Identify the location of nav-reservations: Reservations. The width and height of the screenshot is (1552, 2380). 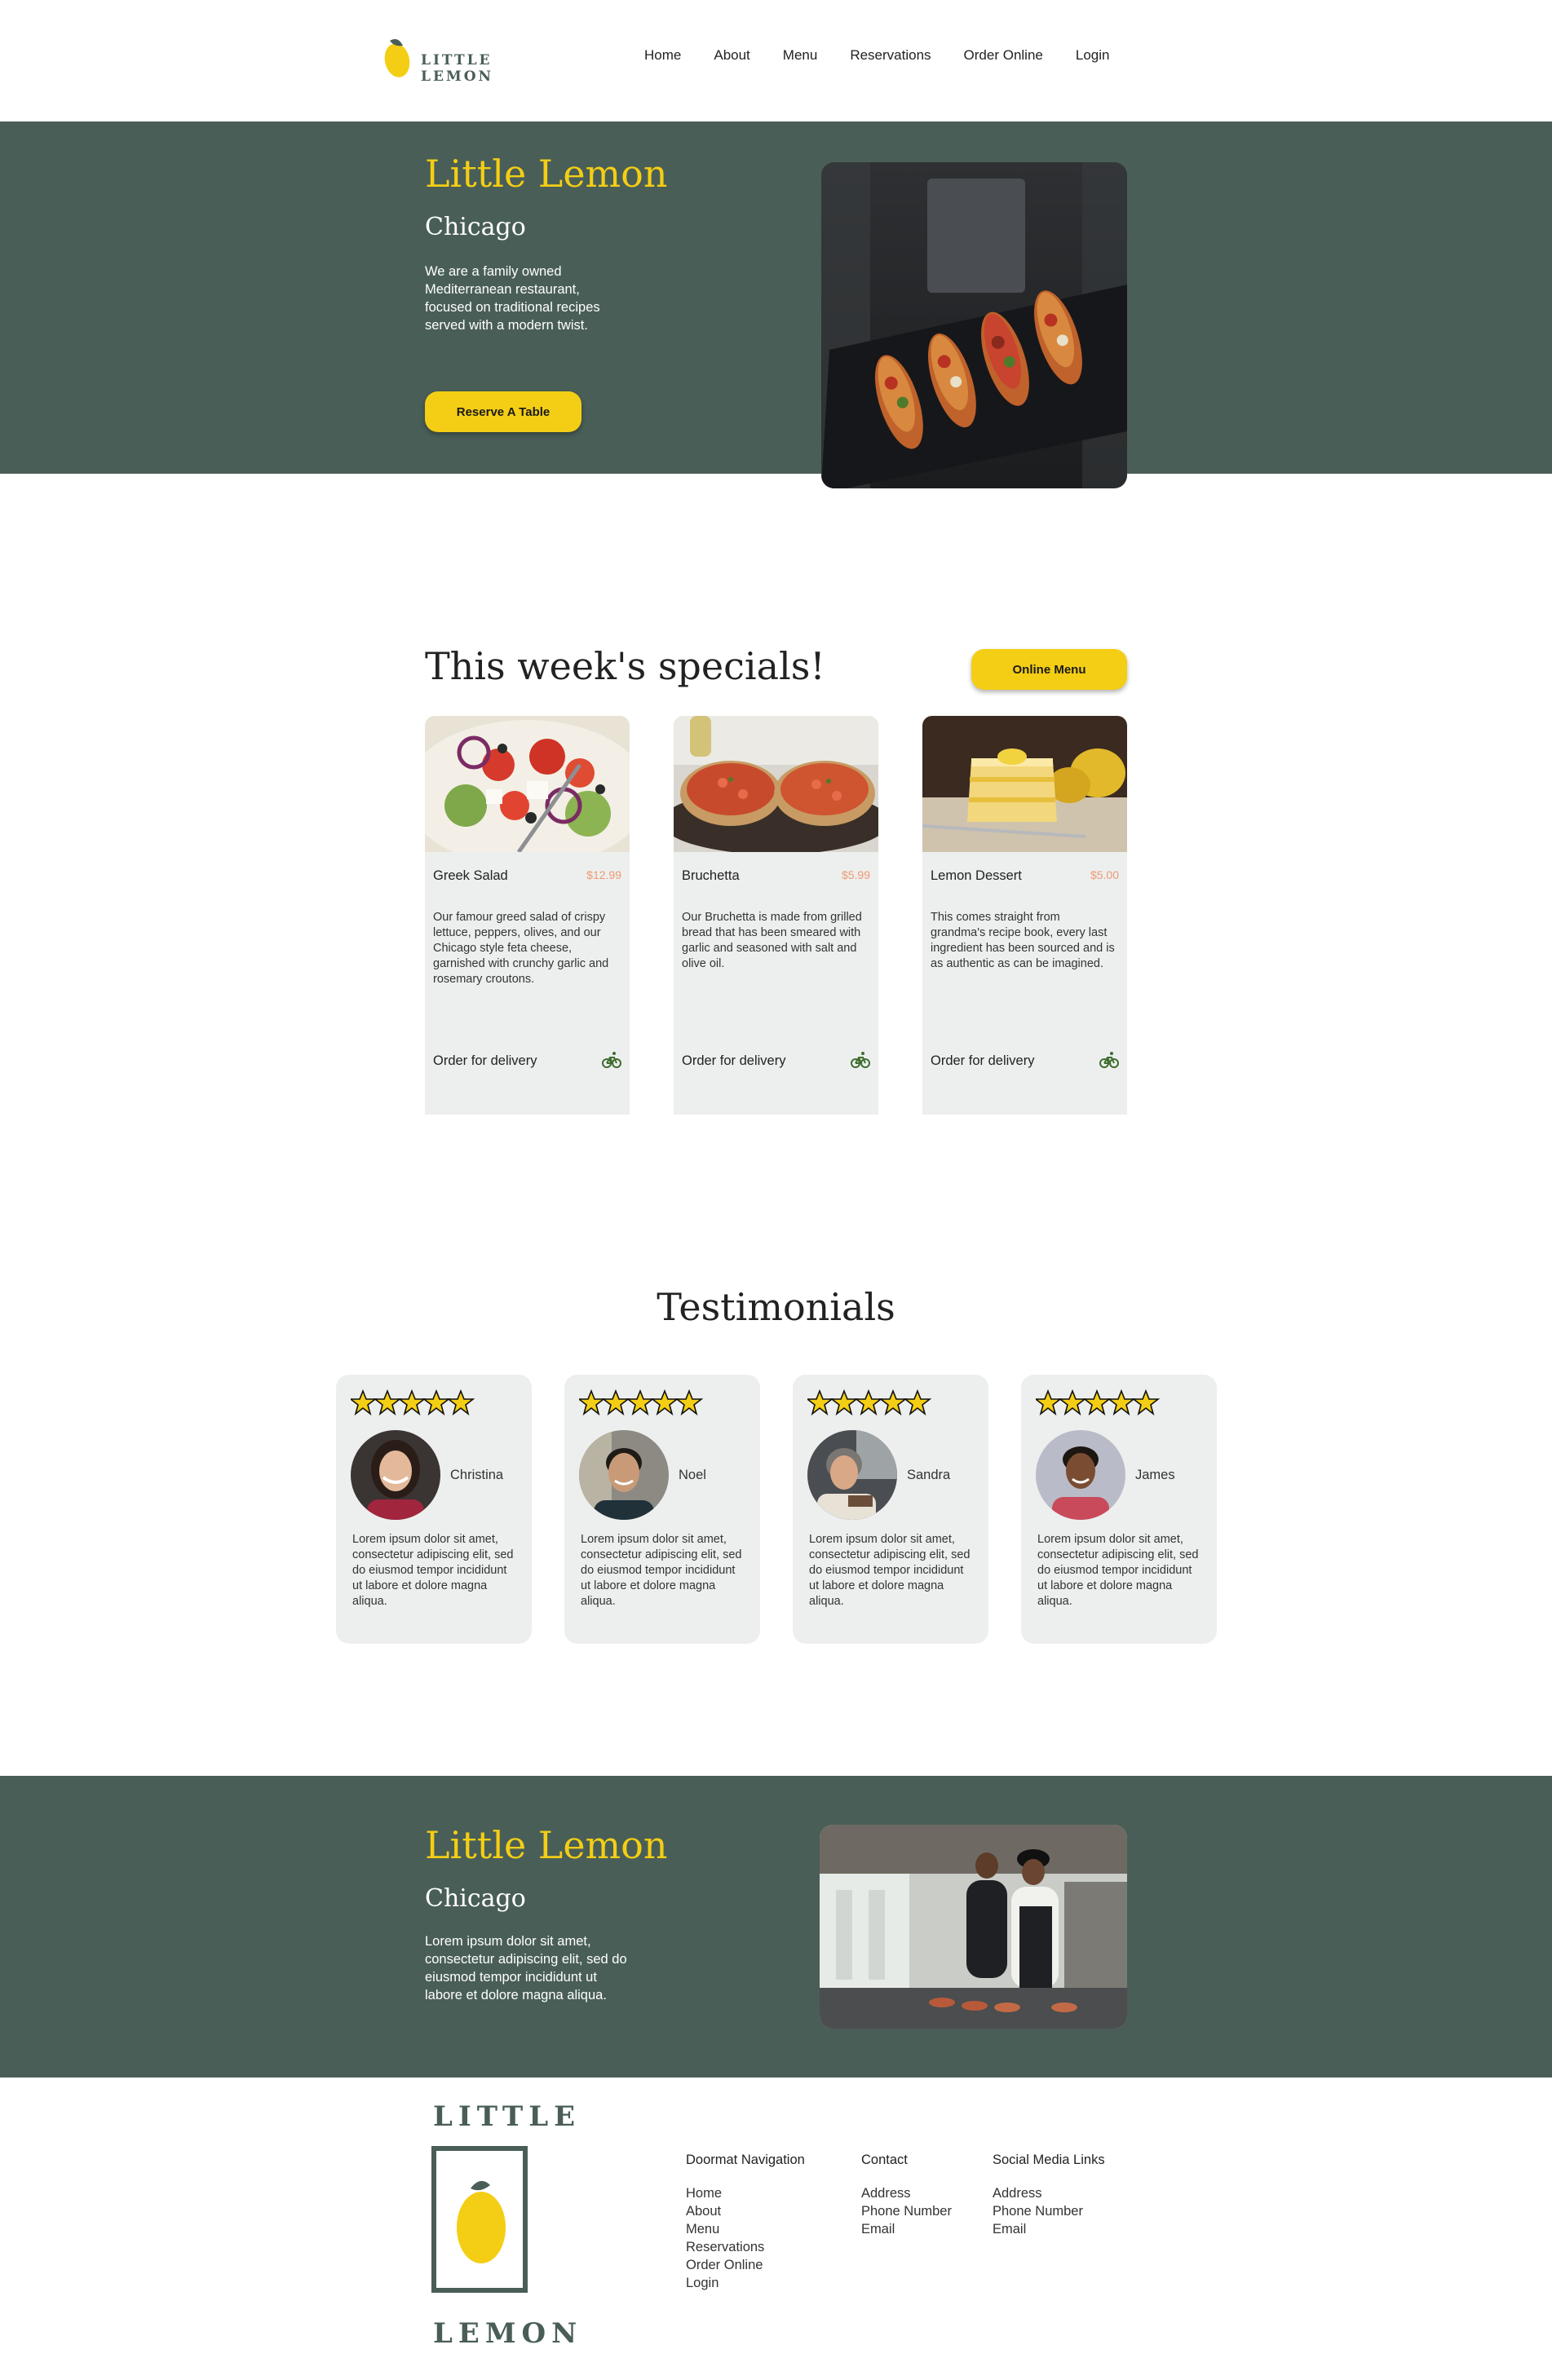
(891, 56).